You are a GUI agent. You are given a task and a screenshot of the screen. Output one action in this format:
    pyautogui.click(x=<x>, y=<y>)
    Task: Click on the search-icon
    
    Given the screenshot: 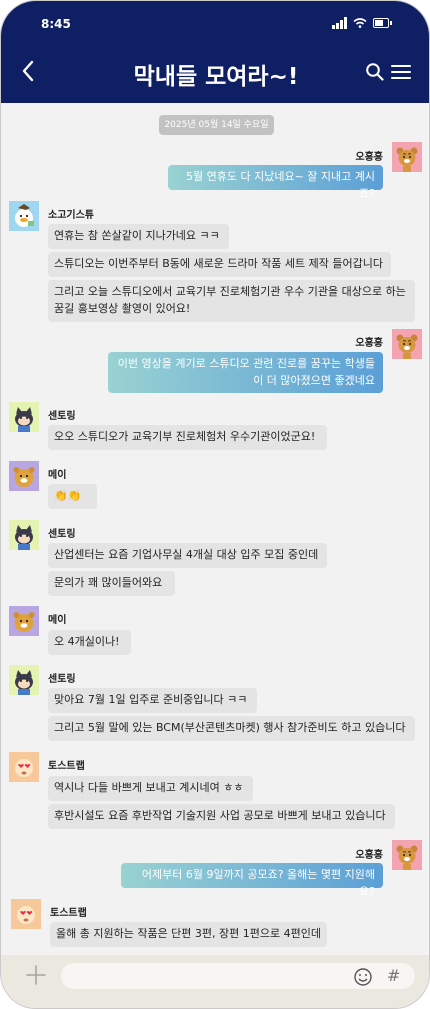 What is the action you would take?
    pyautogui.click(x=375, y=72)
    